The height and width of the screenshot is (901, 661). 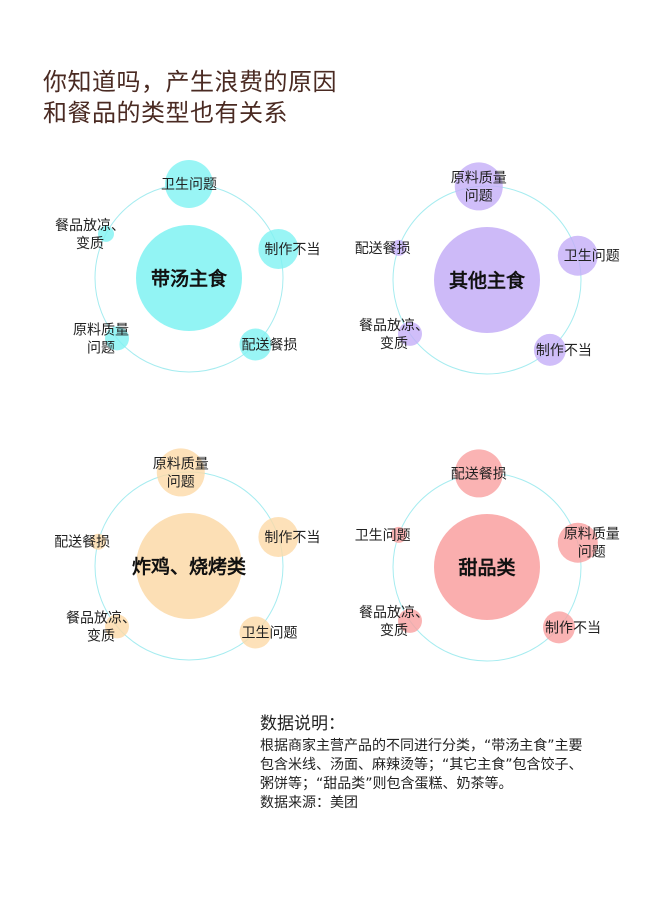 What do you see at coordinates (309, 803) in the screenshot?
I see `notes-source: 数据来源：美团` at bounding box center [309, 803].